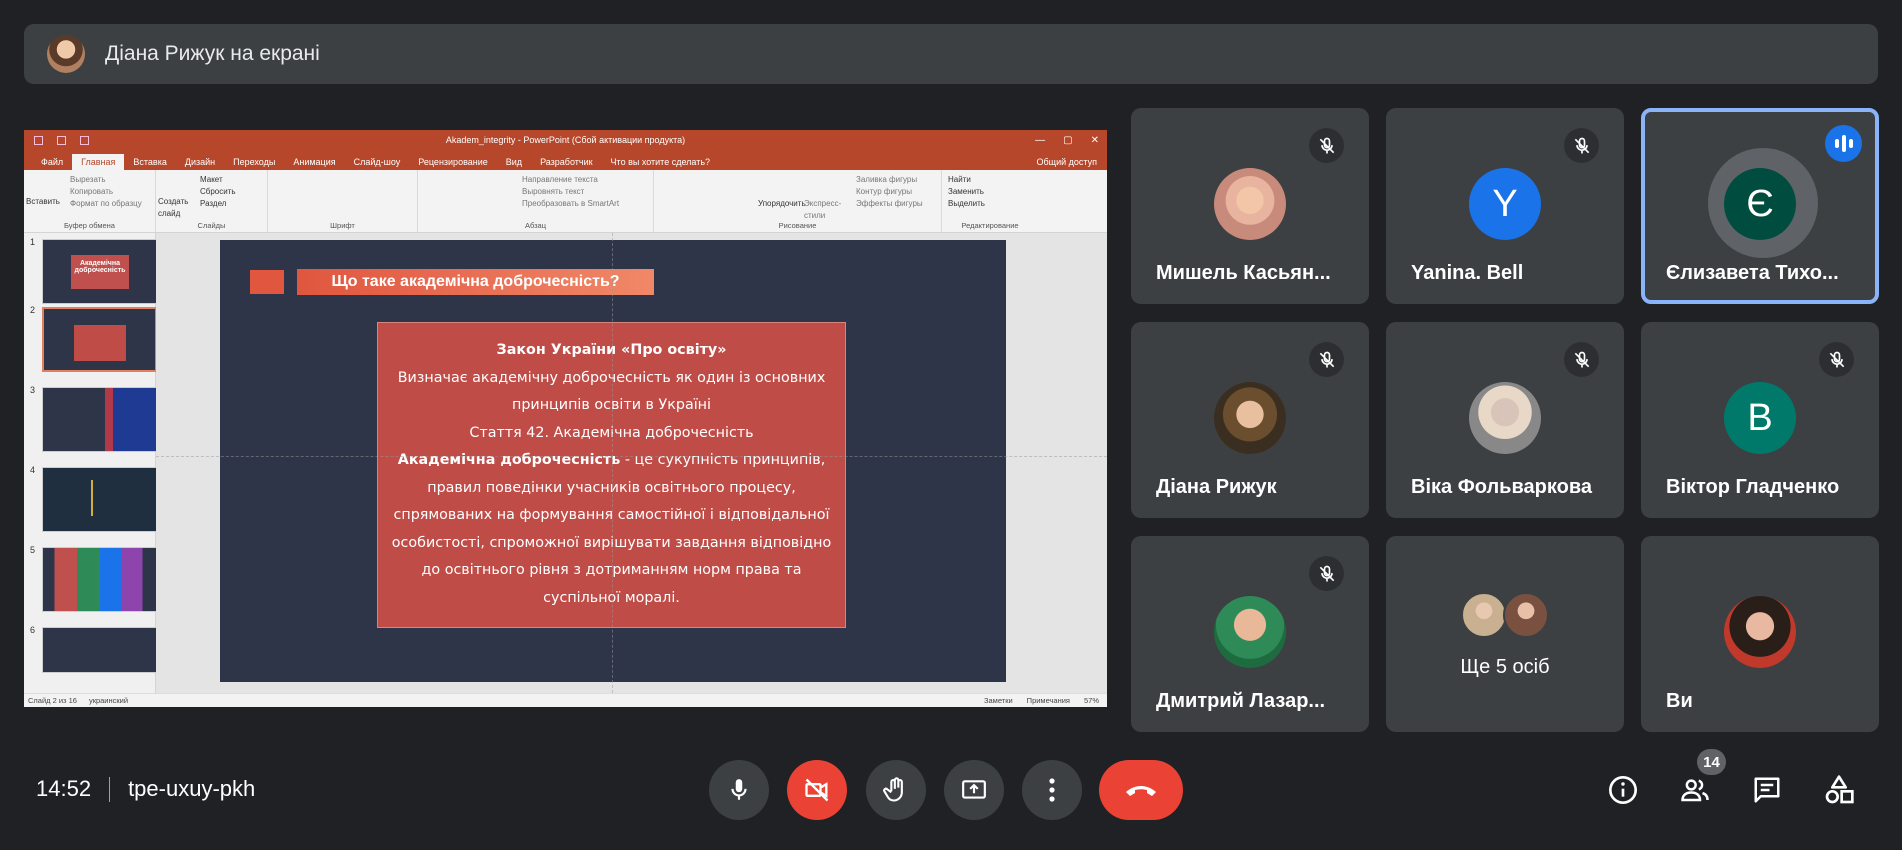 The image size is (1902, 850). Describe the element at coordinates (951, 54) in the screenshot. I see `presenting-banner: Діана Рижук на екрані` at that location.